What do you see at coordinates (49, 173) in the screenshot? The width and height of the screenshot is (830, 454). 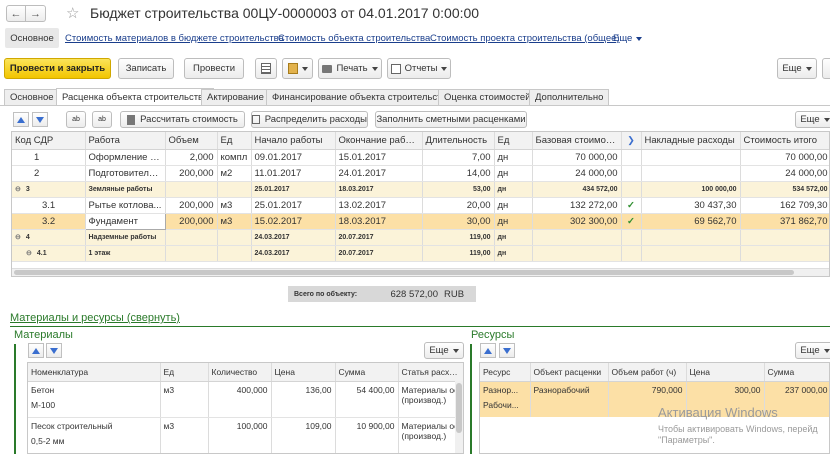 I see `cell-code: 2` at bounding box center [49, 173].